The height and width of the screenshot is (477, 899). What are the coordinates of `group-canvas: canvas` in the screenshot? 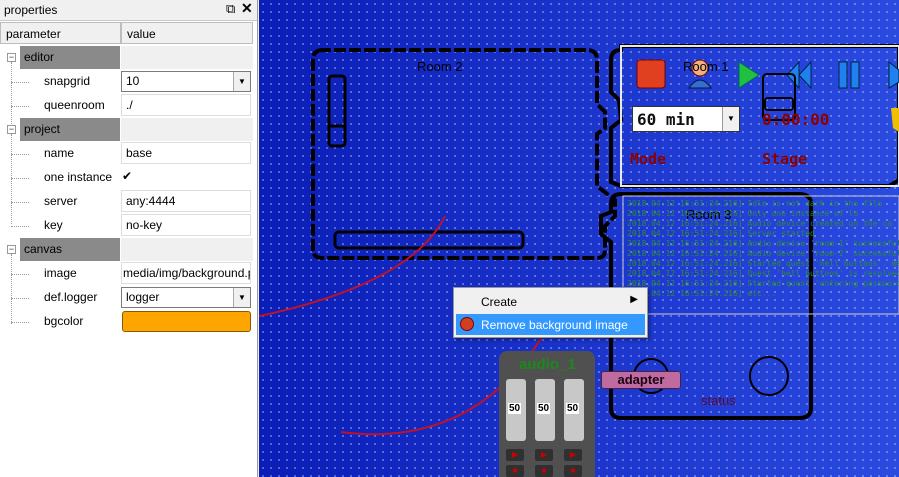 It's located at (70, 249).